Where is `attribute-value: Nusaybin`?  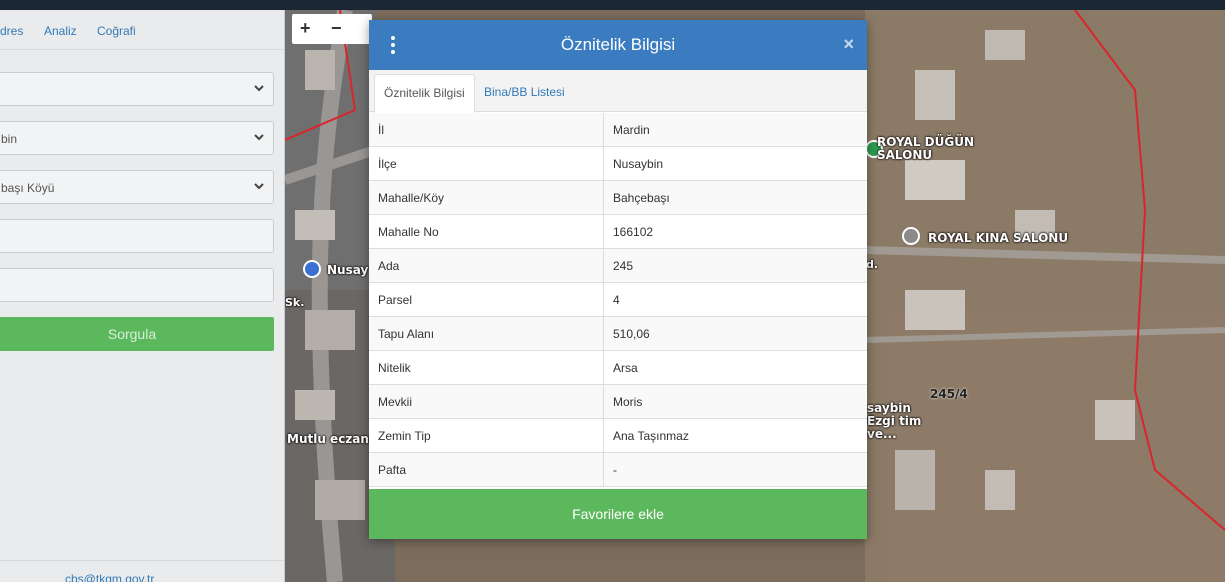
attribute-value: Nusaybin is located at coordinates (638, 164).